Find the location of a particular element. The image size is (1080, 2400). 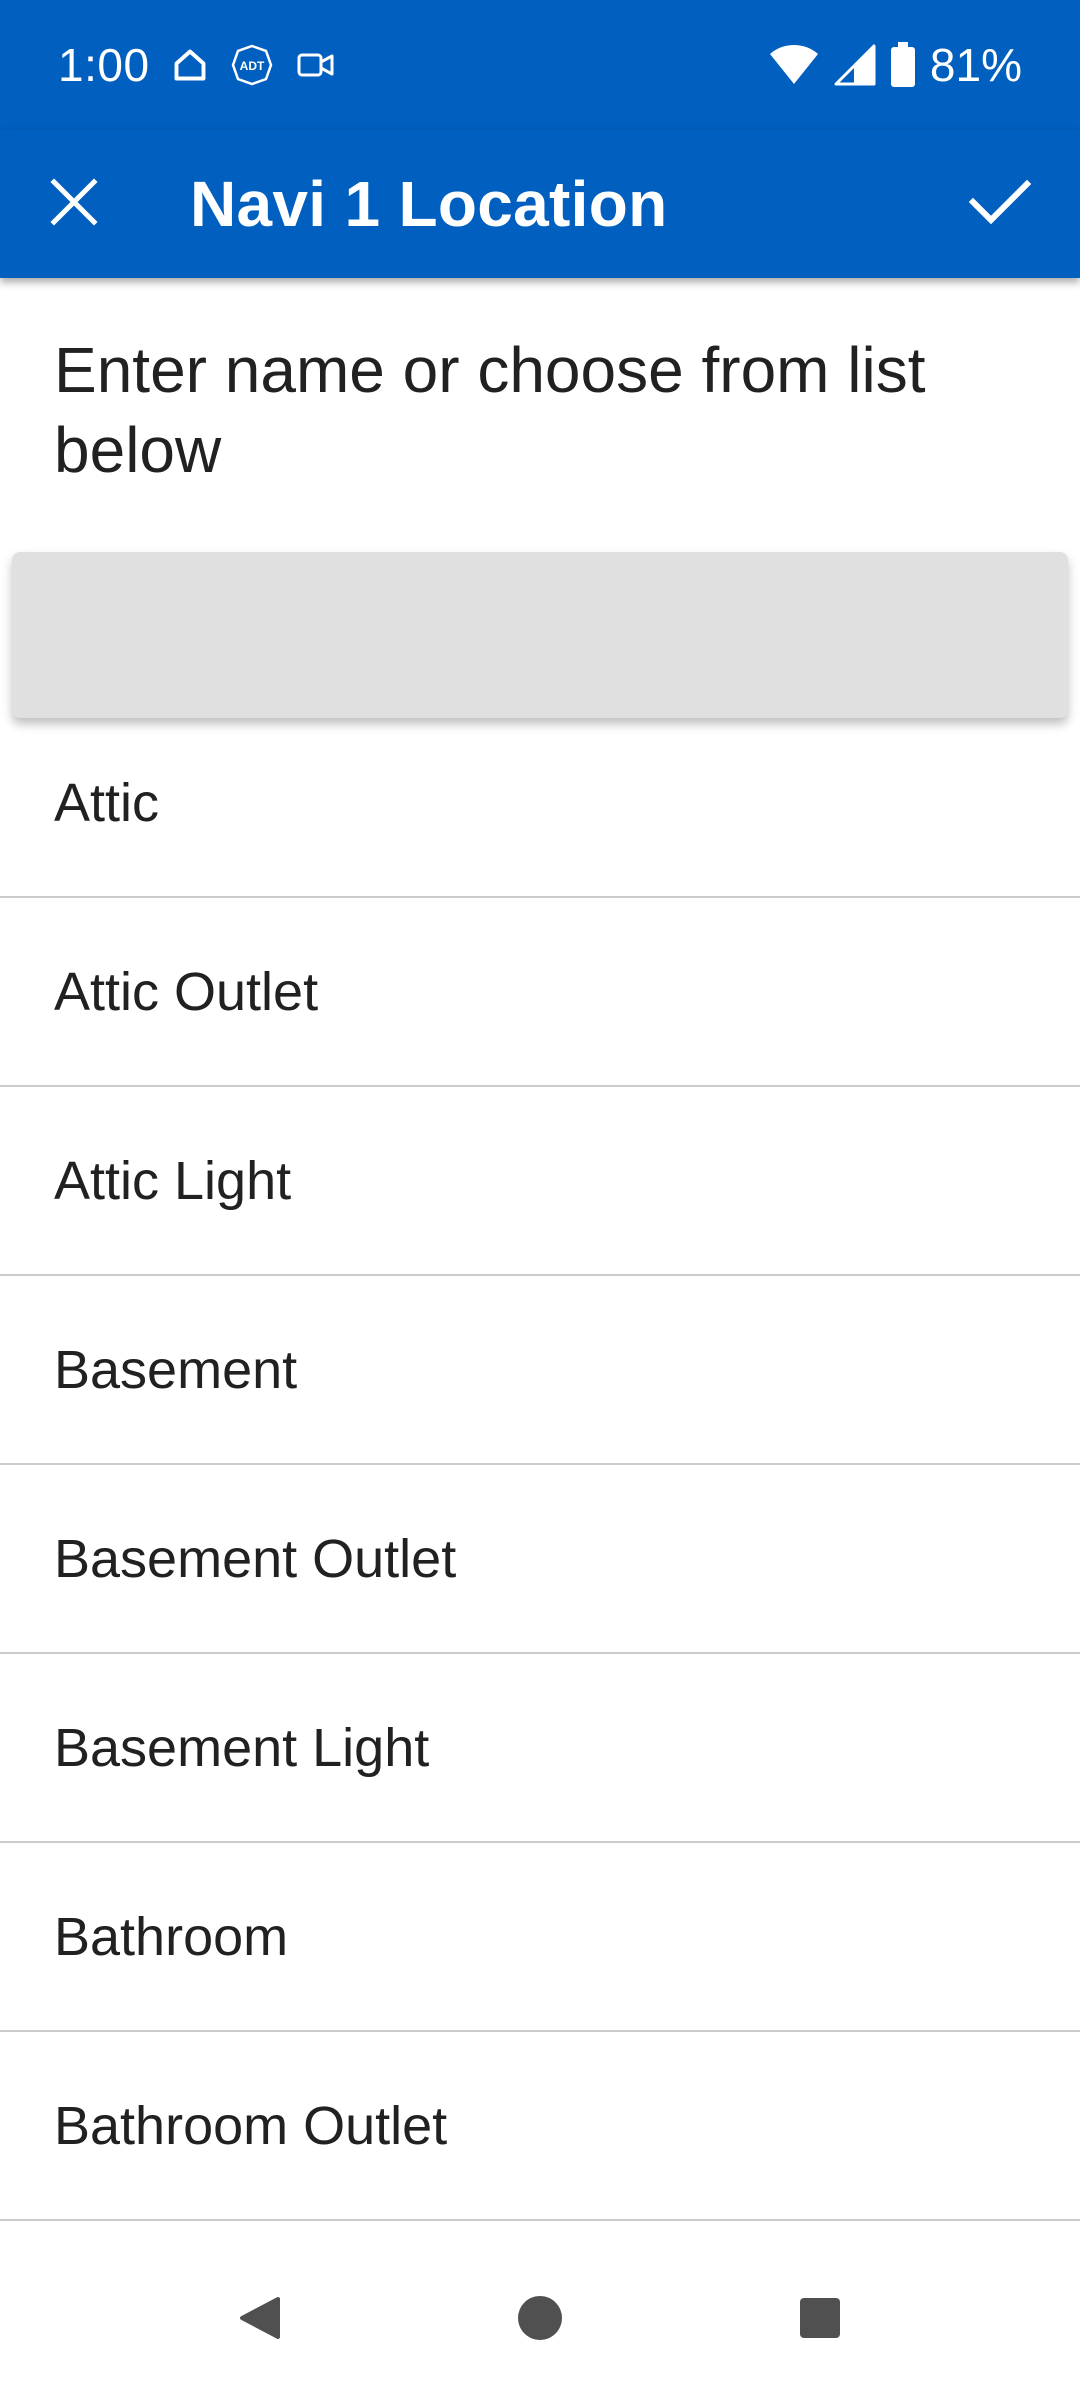

list-item-label: Bathroom is located at coordinates (171, 1936).